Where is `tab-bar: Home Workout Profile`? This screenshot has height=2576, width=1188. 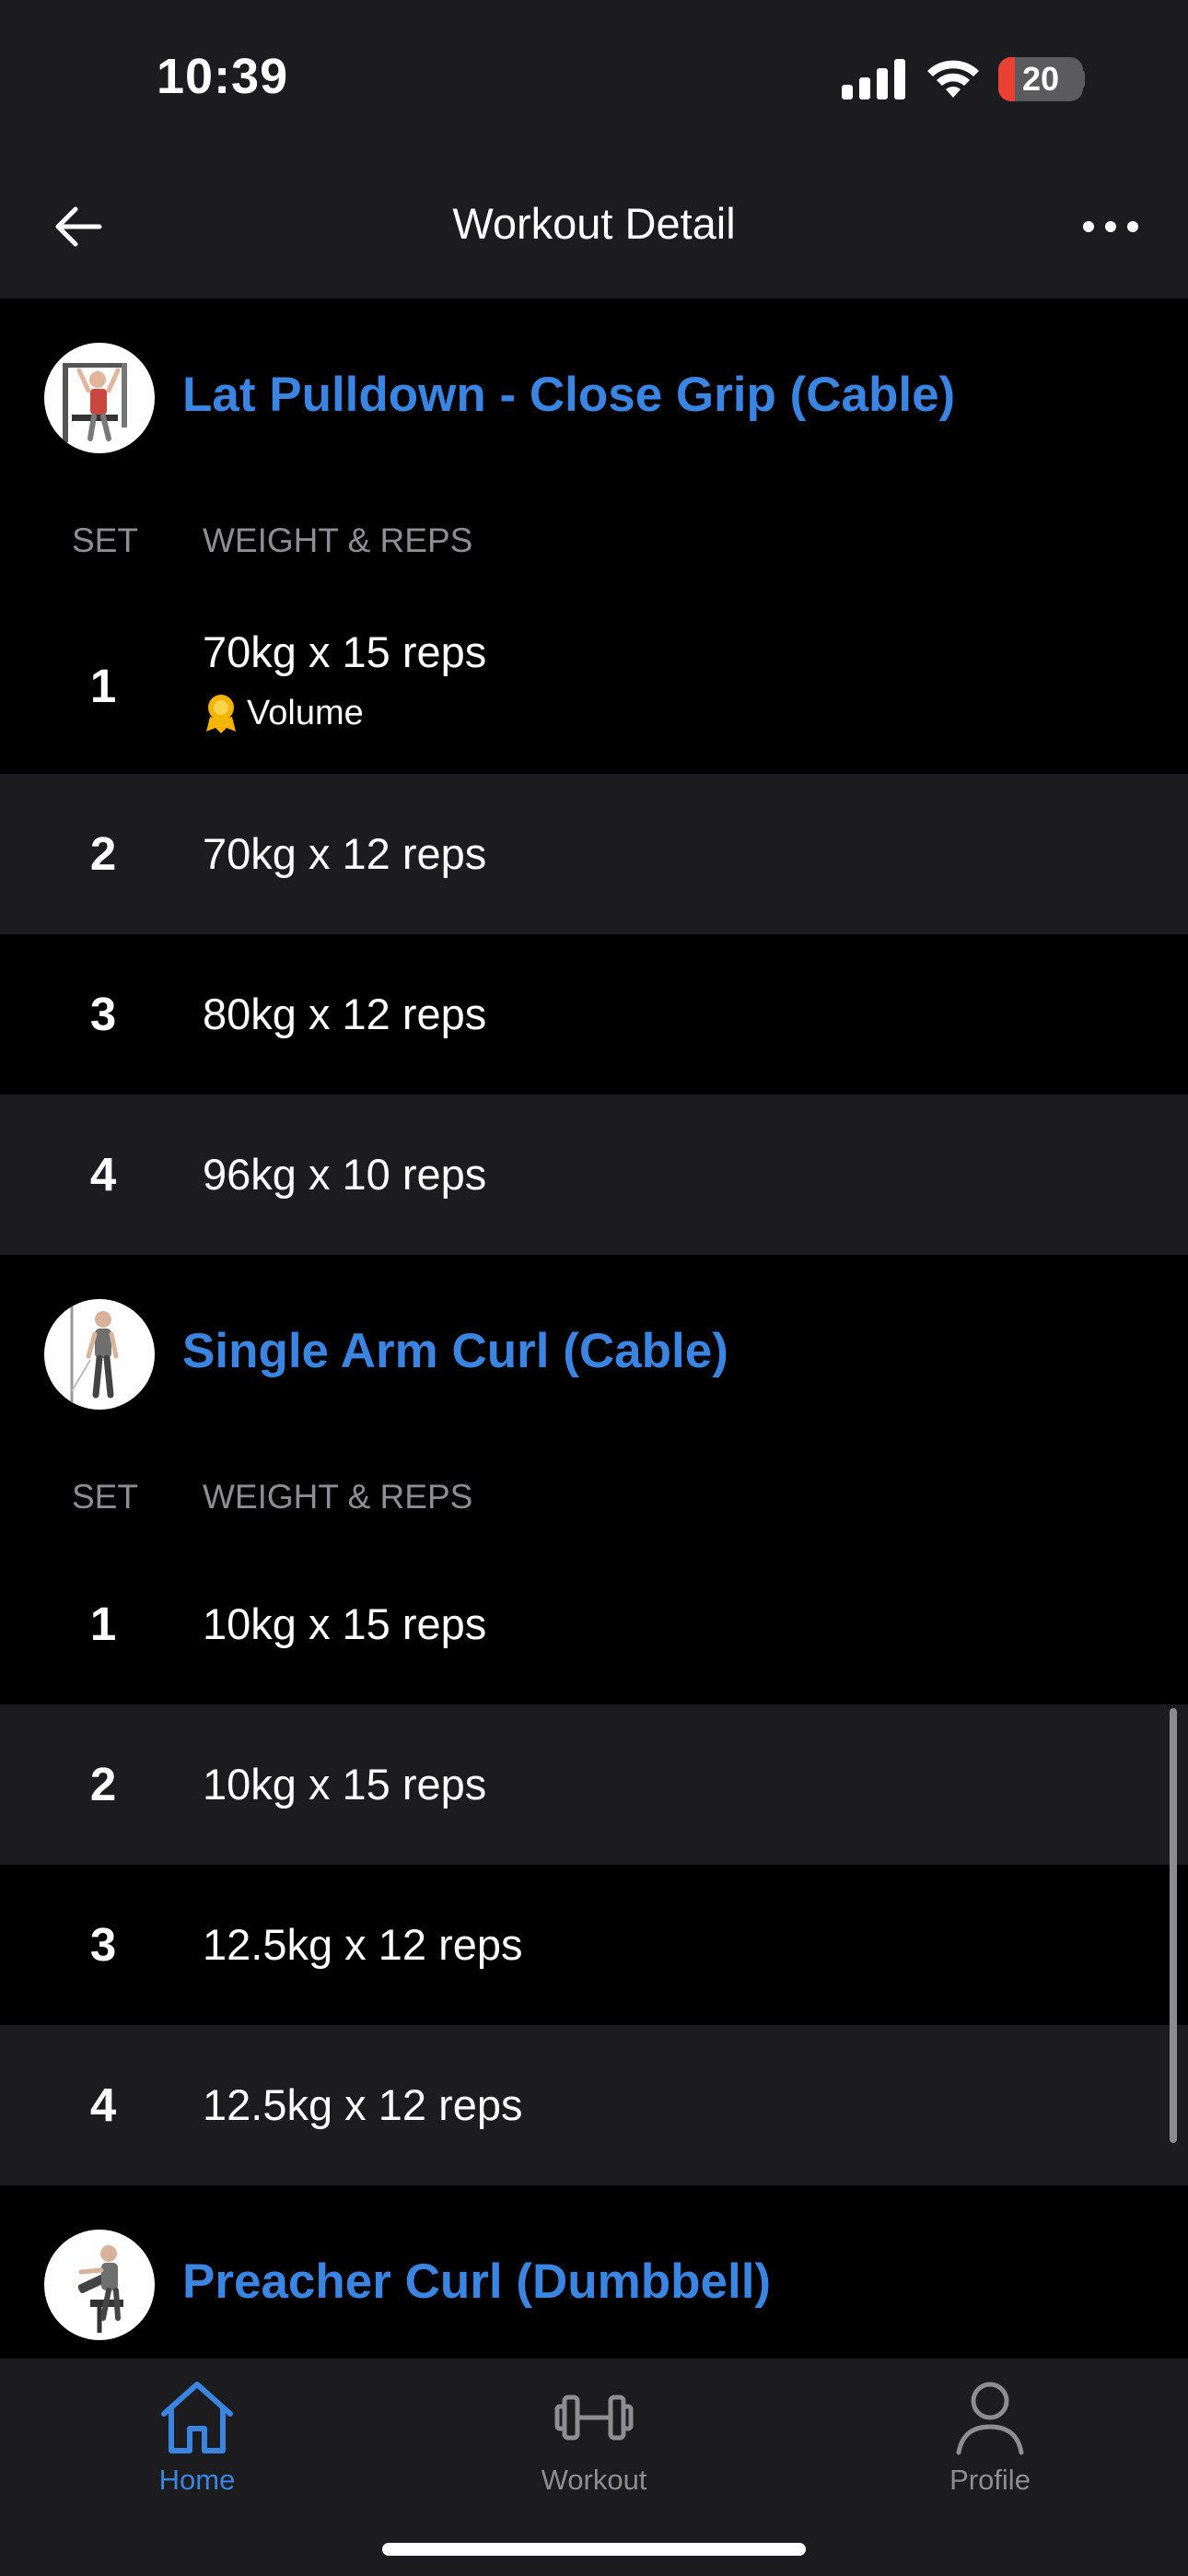
tab-bar: Home Workout Profile is located at coordinates (594, 2467).